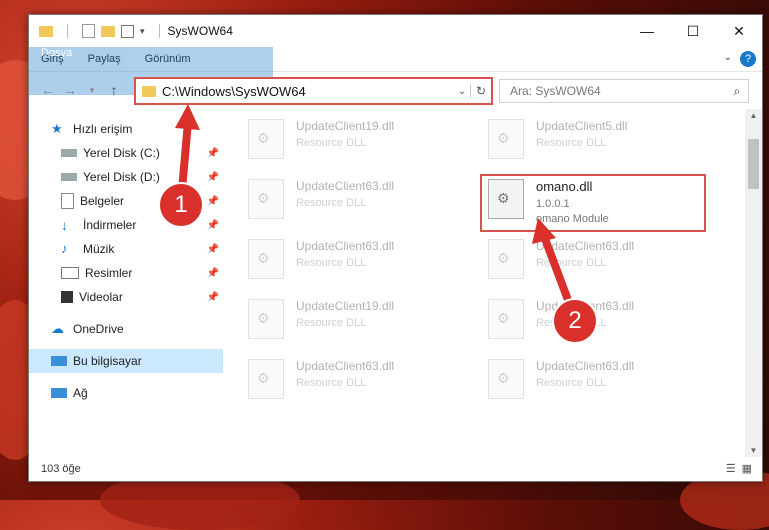  Describe the element at coordinates (48, 90) in the screenshot. I see `back-button: ←` at that location.